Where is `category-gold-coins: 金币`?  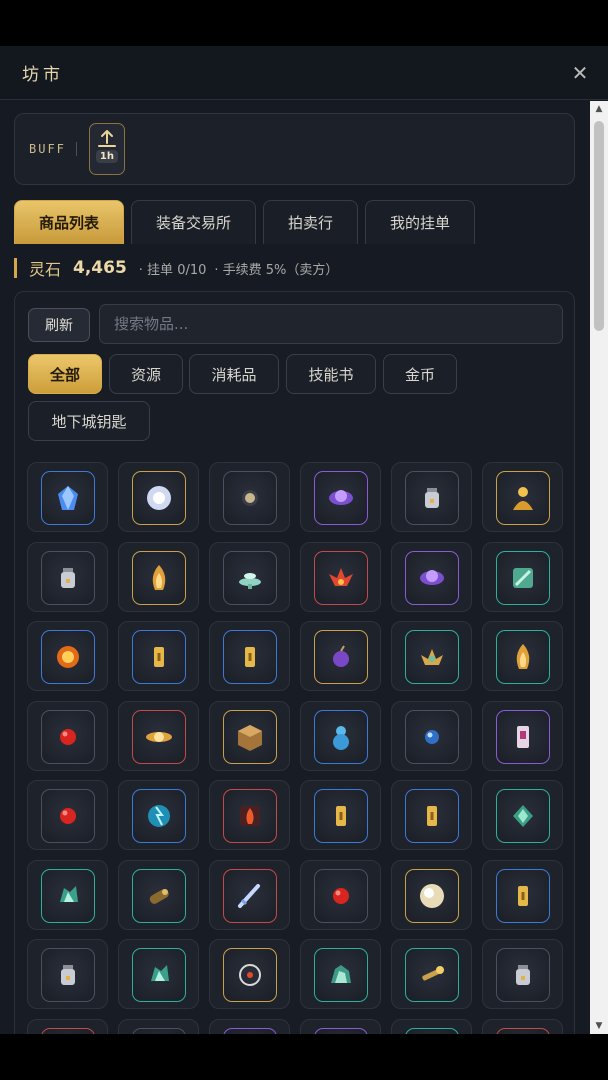 category-gold-coins: 金币 is located at coordinates (420, 374).